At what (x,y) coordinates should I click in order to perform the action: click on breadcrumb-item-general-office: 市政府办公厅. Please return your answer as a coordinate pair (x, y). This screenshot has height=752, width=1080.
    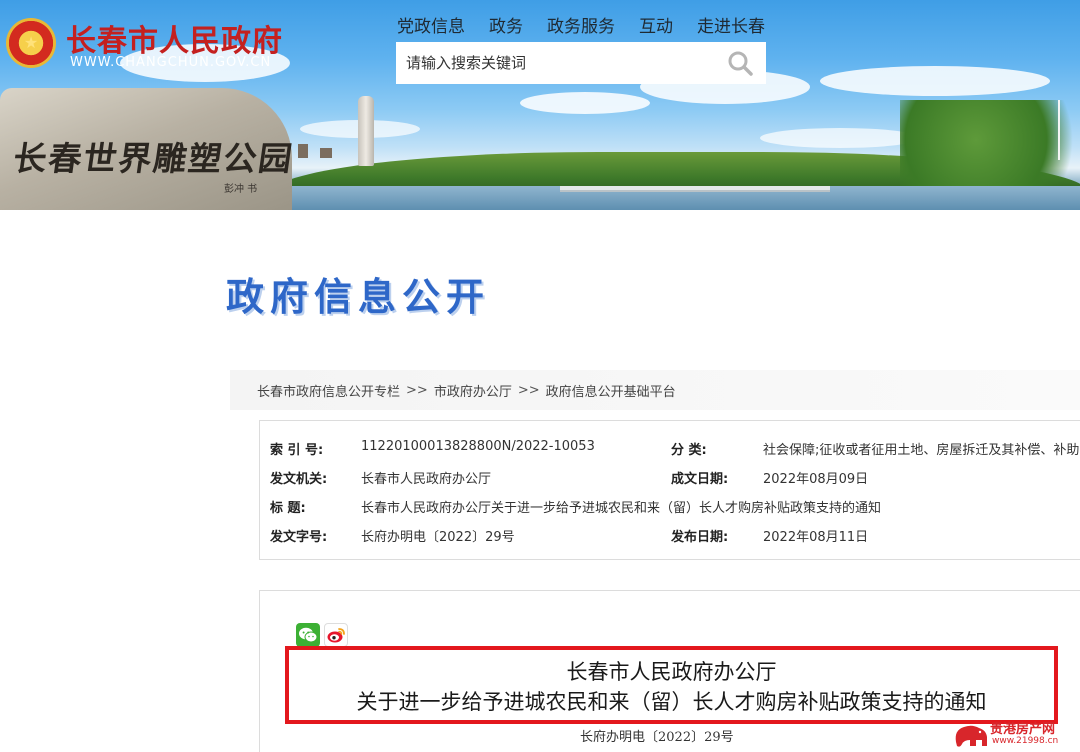
    Looking at the image, I should click on (473, 390).